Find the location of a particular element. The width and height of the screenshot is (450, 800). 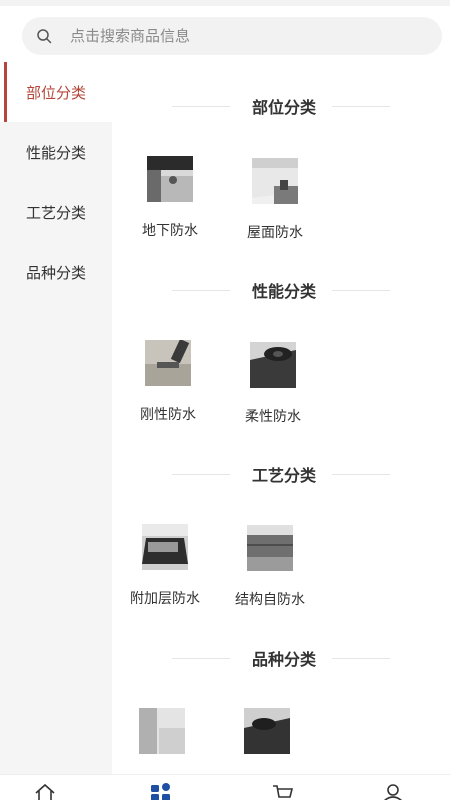

category-icon is located at coordinates (161, 791).